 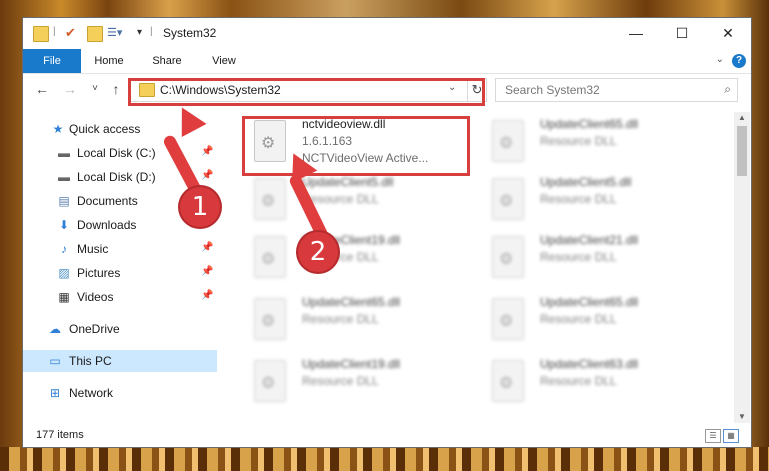 I want to click on ribbon-tabs: File Home Share View ⌄ ?, so click(x=387, y=61).